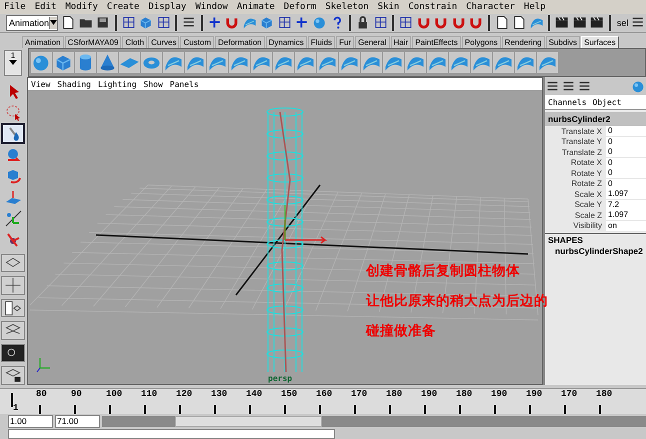 This screenshot has height=439, width=646. I want to click on shelf-tab: Fluids, so click(322, 42).